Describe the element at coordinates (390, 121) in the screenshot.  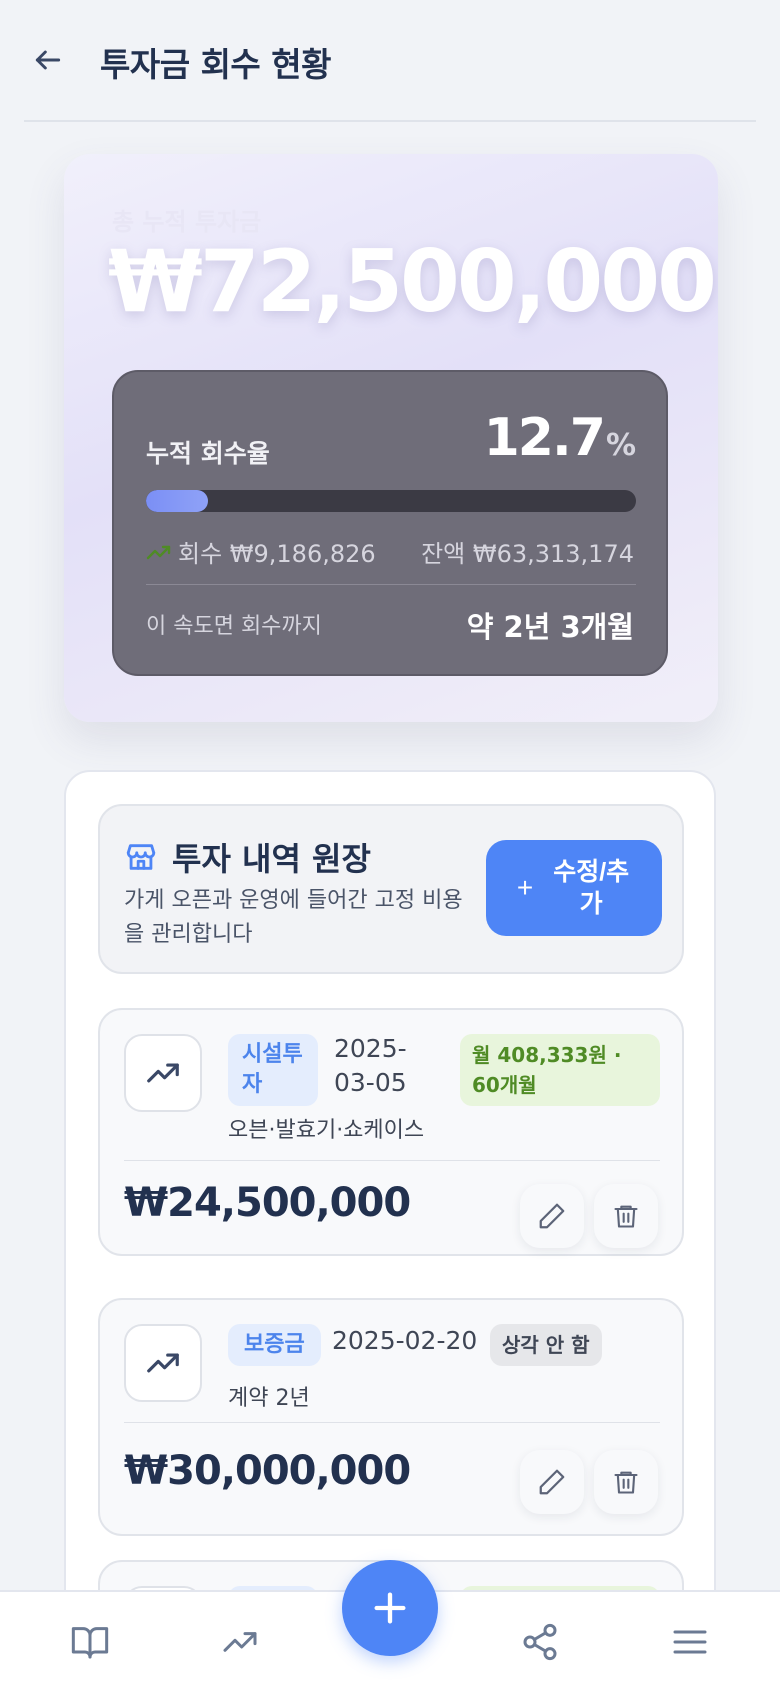
I see `header-divider` at that location.